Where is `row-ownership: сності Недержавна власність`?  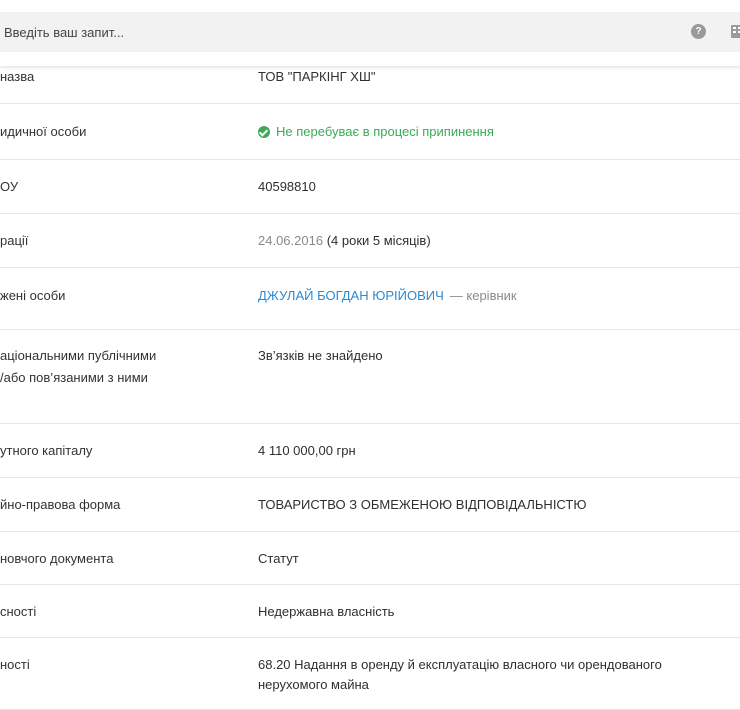
row-ownership: сності Недержавна власність is located at coordinates (370, 611).